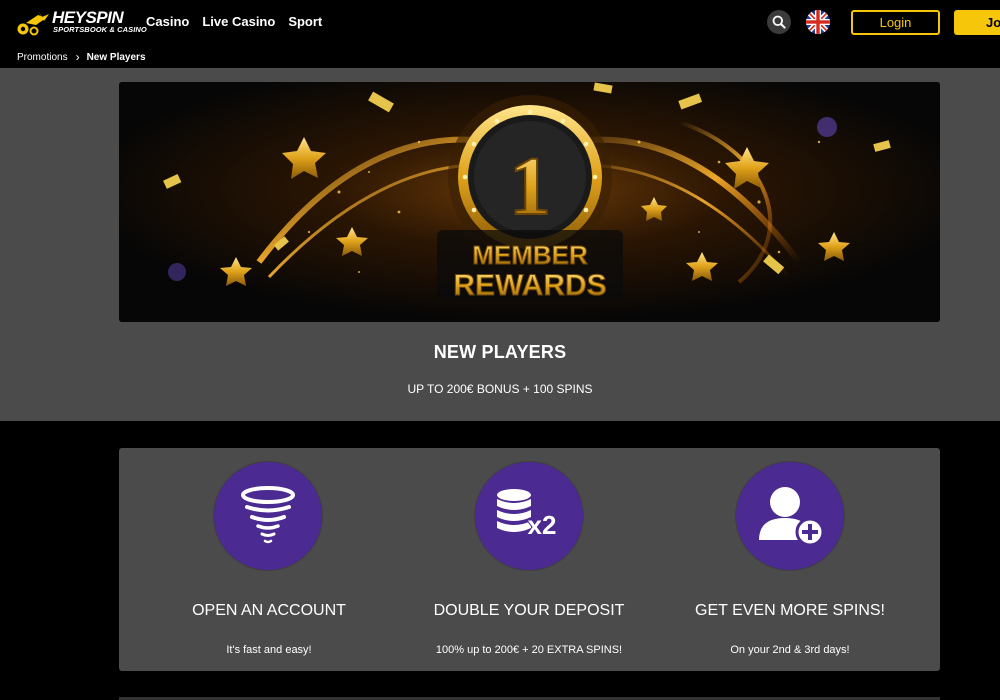 Image resolution: width=1000 pixels, height=700 pixels. I want to click on nav-sport: Sport, so click(305, 22).